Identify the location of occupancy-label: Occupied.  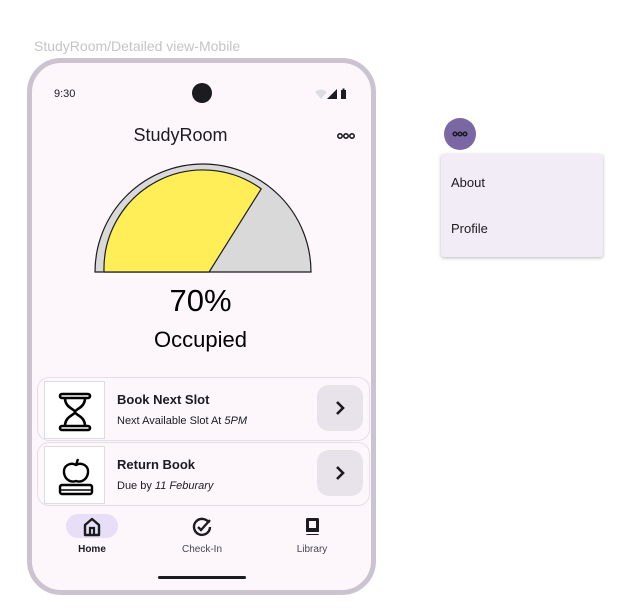
(200, 339).